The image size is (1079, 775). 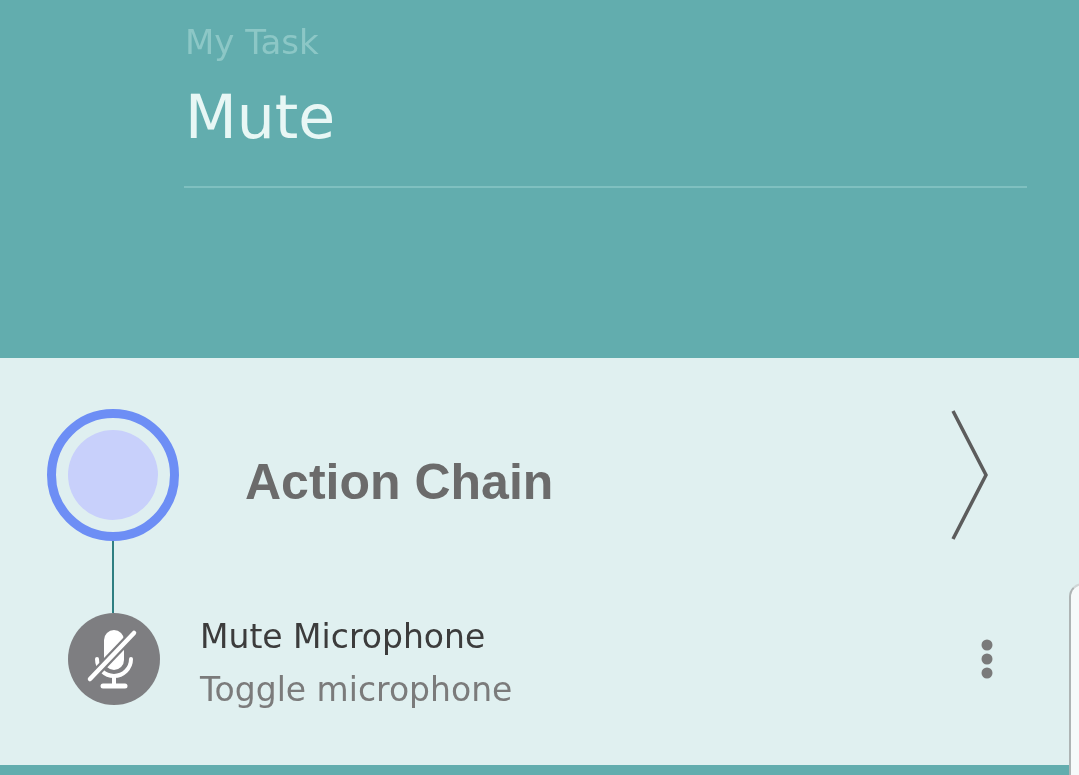 I want to click on ring-node-icon, so click(x=113, y=475).